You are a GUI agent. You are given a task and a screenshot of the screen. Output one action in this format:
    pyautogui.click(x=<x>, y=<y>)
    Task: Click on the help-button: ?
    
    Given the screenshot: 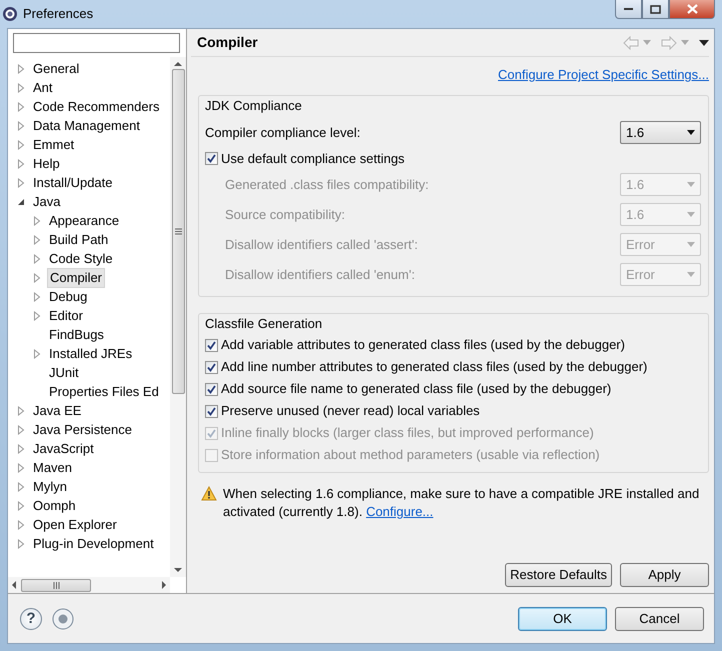 What is the action you would take?
    pyautogui.click(x=31, y=619)
    